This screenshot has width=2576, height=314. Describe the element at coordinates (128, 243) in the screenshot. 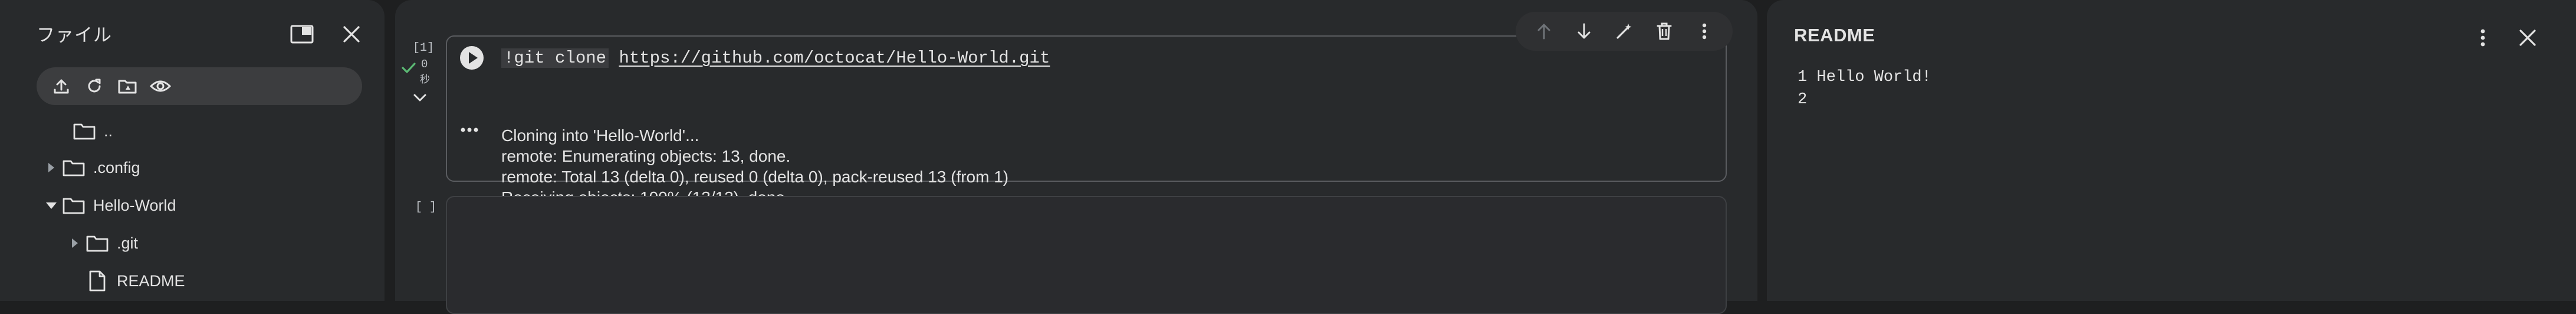

I see `tree-item-label: .git` at that location.